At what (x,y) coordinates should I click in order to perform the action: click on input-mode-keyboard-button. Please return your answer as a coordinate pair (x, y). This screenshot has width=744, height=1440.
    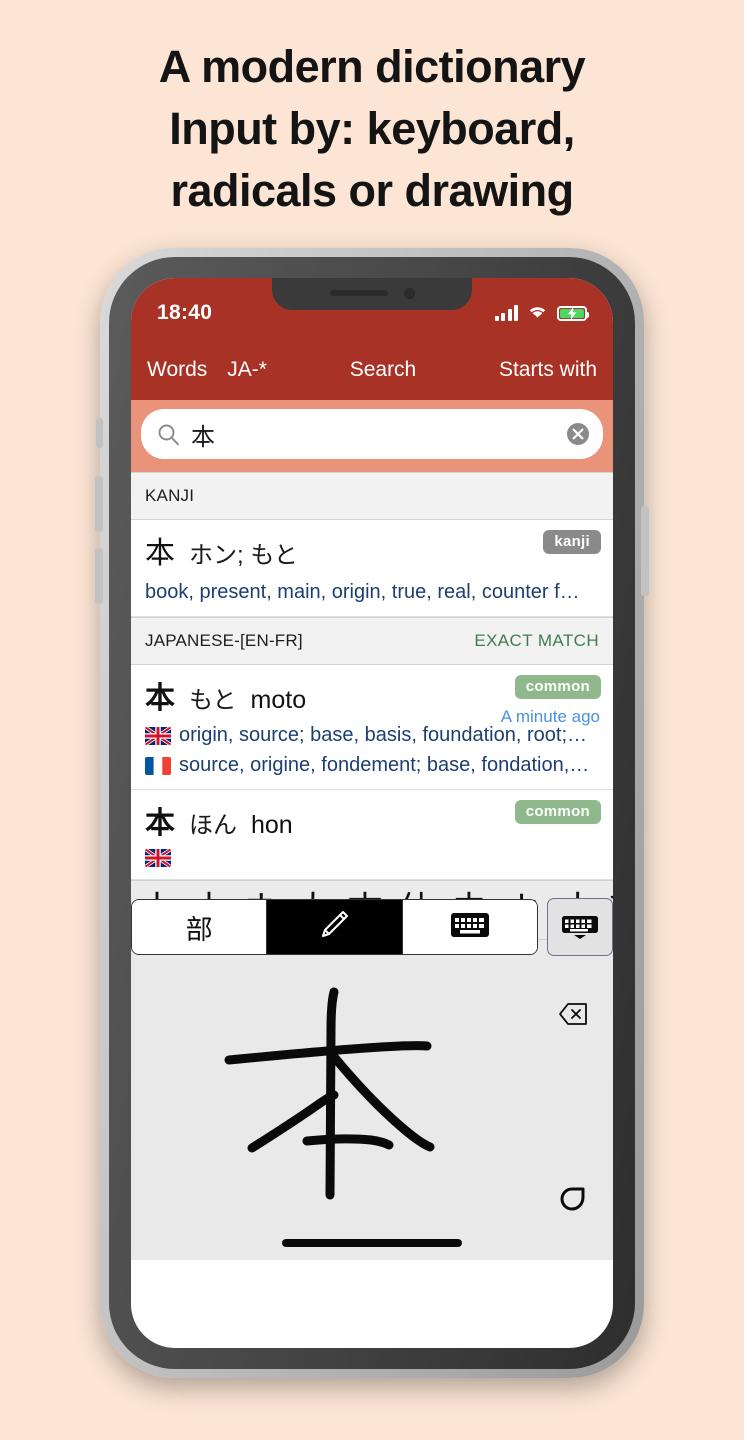
    Looking at the image, I should click on (469, 927).